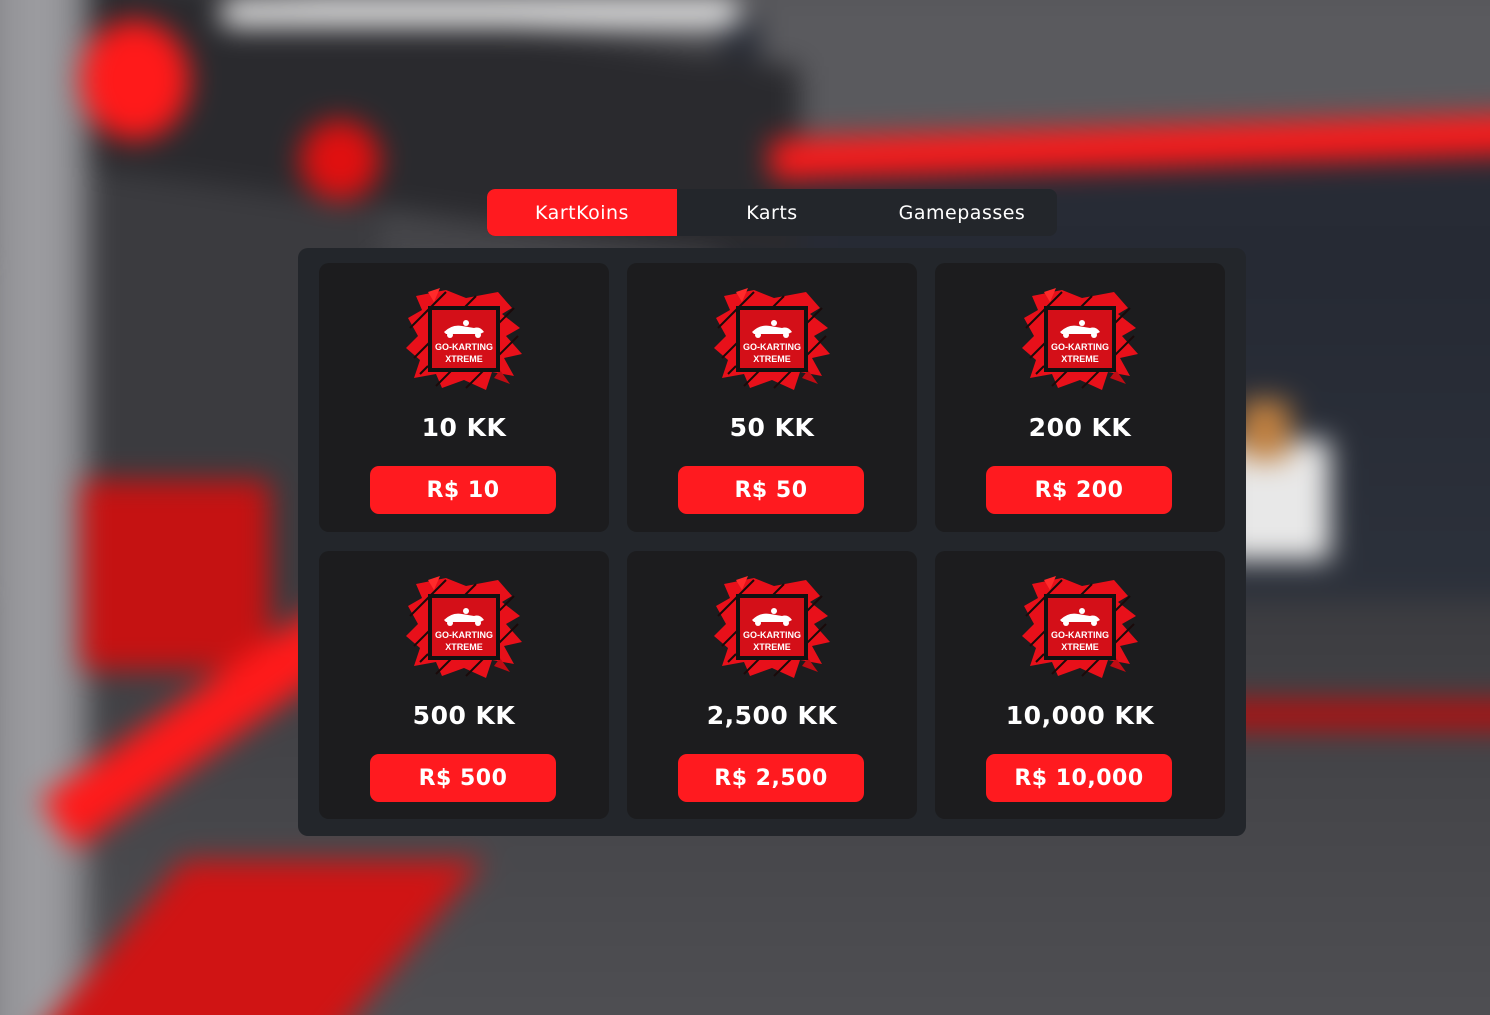 This screenshot has width=1490, height=1015. I want to click on product-card: GO-KARTING XTREME 500 KK R$ 500, so click(464, 685).